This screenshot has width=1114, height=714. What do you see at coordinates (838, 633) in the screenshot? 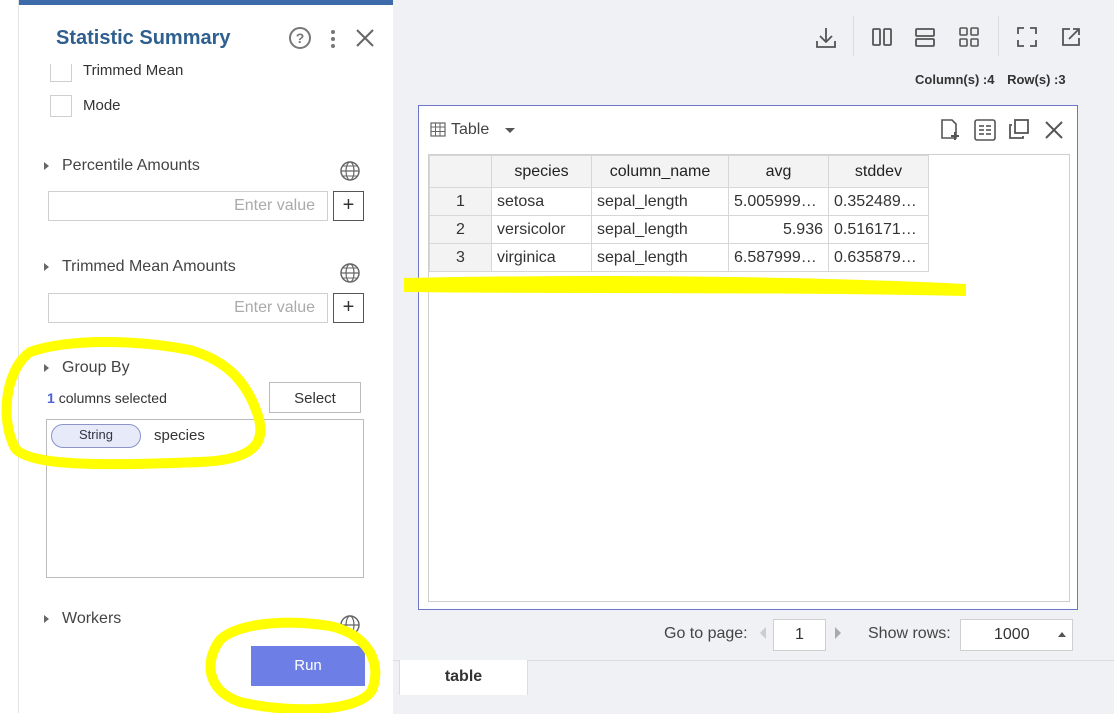
I see `next-page-icon` at bounding box center [838, 633].